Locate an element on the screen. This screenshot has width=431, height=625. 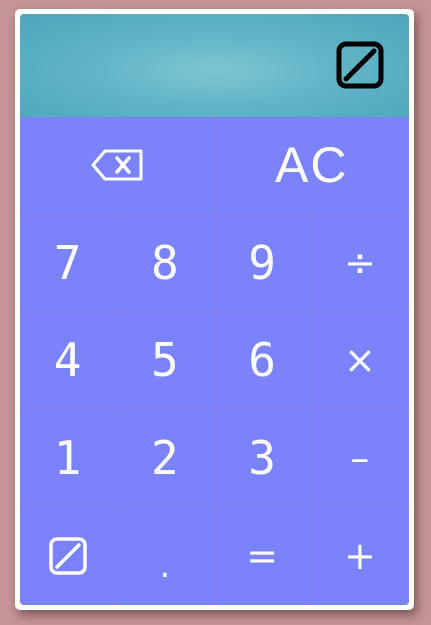
digit-2-button: 2 is located at coordinates (166, 458).